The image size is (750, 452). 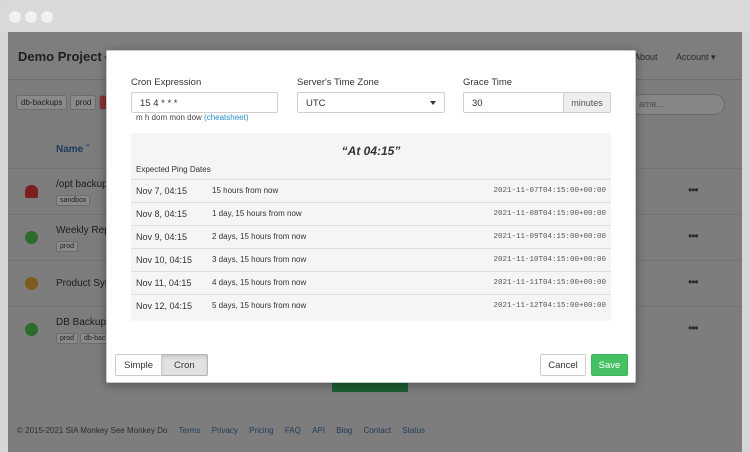 What do you see at coordinates (261, 430) in the screenshot?
I see `footer-link: Pricing` at bounding box center [261, 430].